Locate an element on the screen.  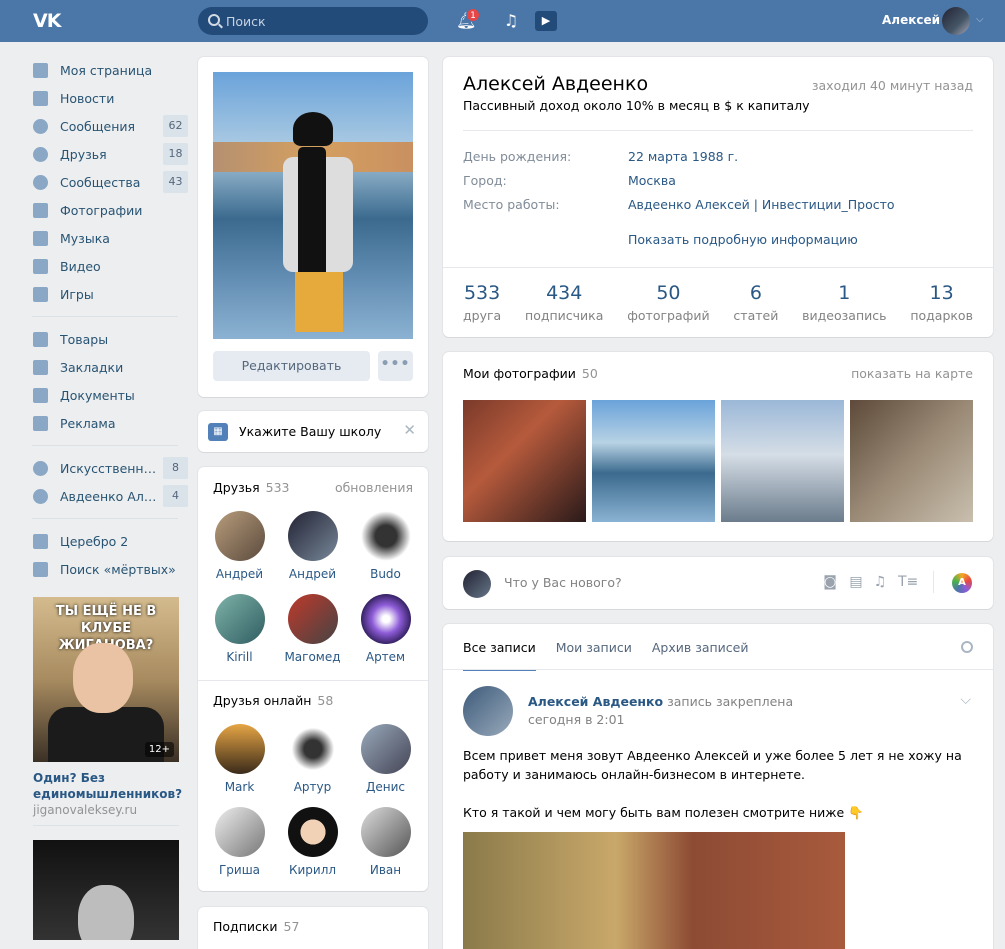
friend-item: Денис is located at coordinates (385, 765).